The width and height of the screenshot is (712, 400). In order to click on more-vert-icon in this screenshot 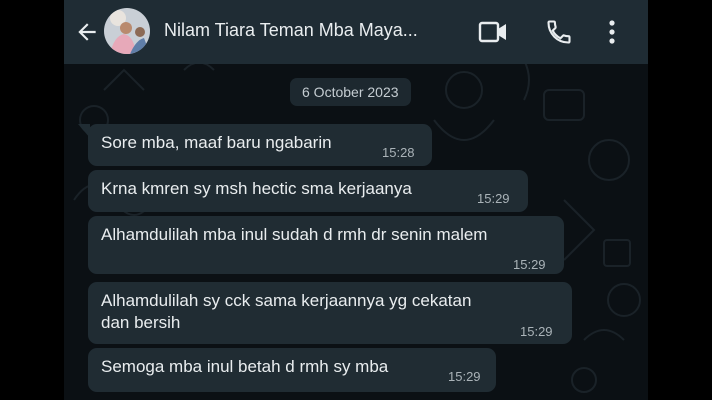, I will do `click(612, 32)`.